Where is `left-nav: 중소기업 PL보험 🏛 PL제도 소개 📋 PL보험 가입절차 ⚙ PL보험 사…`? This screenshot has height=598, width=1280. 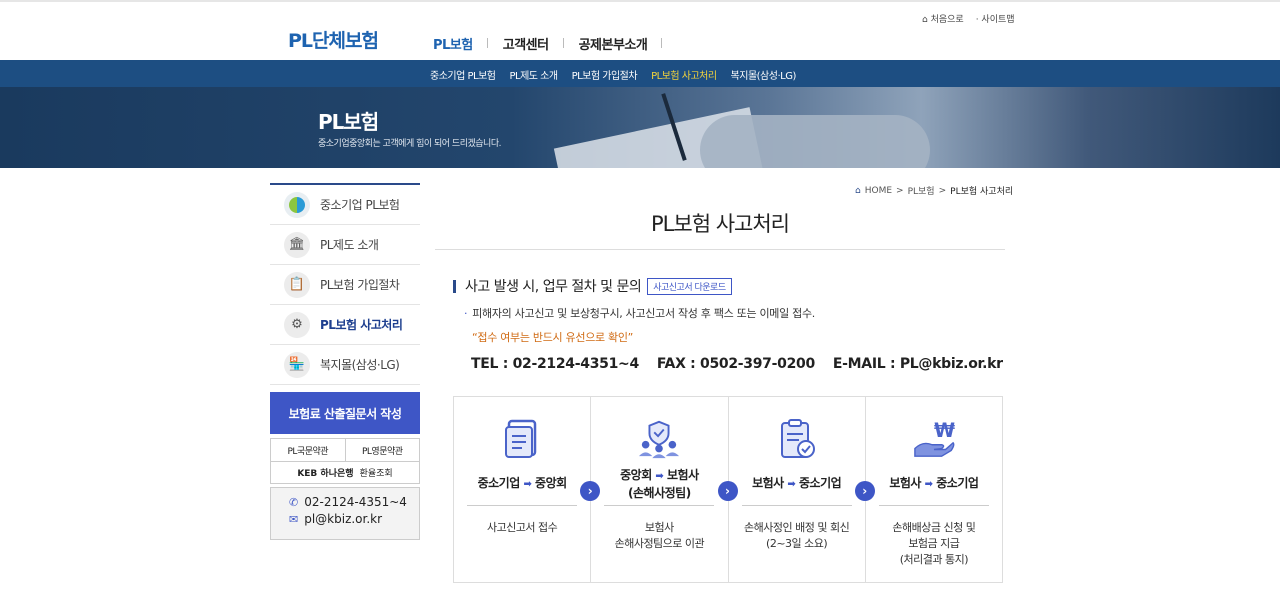
left-nav: 중소기업 PL보험 🏛 PL제도 소개 📋 PL보험 가입절차 ⚙ PL보험 사… is located at coordinates (345, 284).